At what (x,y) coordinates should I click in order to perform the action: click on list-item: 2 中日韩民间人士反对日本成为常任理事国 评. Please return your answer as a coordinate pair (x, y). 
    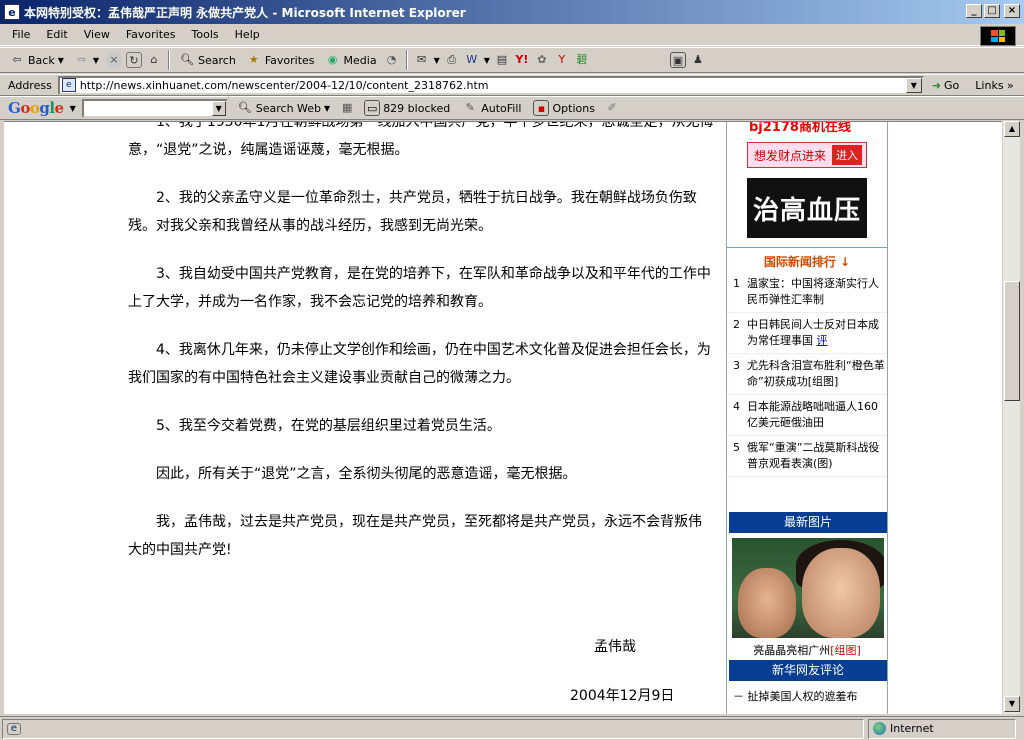
    Looking at the image, I should click on (807, 333).